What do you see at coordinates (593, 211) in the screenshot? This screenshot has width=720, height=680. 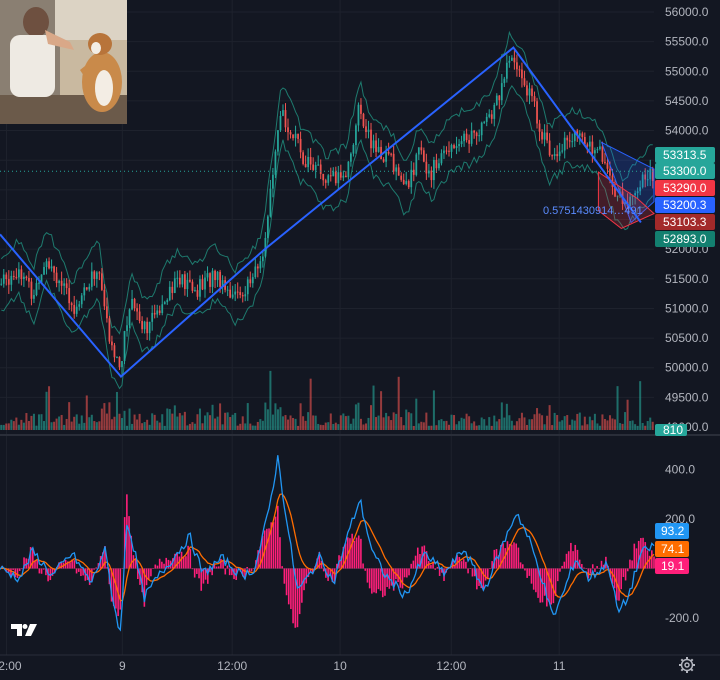 I see `fib-ratio-annotation: 0.5751430914…491` at bounding box center [593, 211].